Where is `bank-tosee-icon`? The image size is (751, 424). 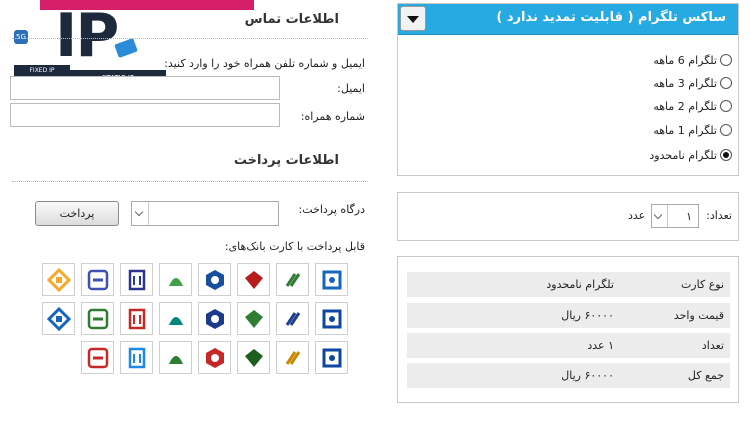 bank-tosee-icon is located at coordinates (97, 318).